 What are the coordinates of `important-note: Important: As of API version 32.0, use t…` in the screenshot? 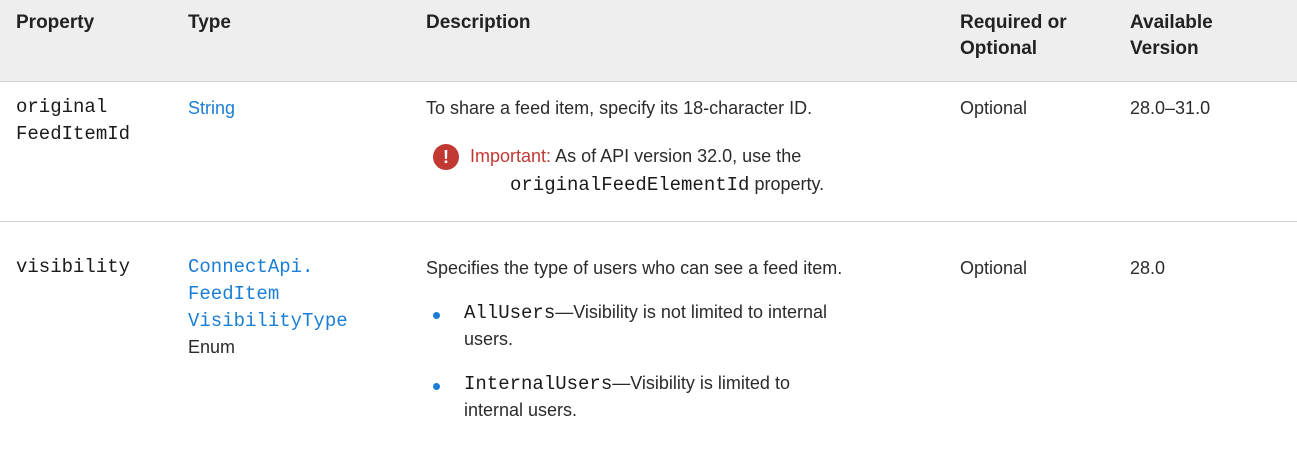 It's located at (690, 156).